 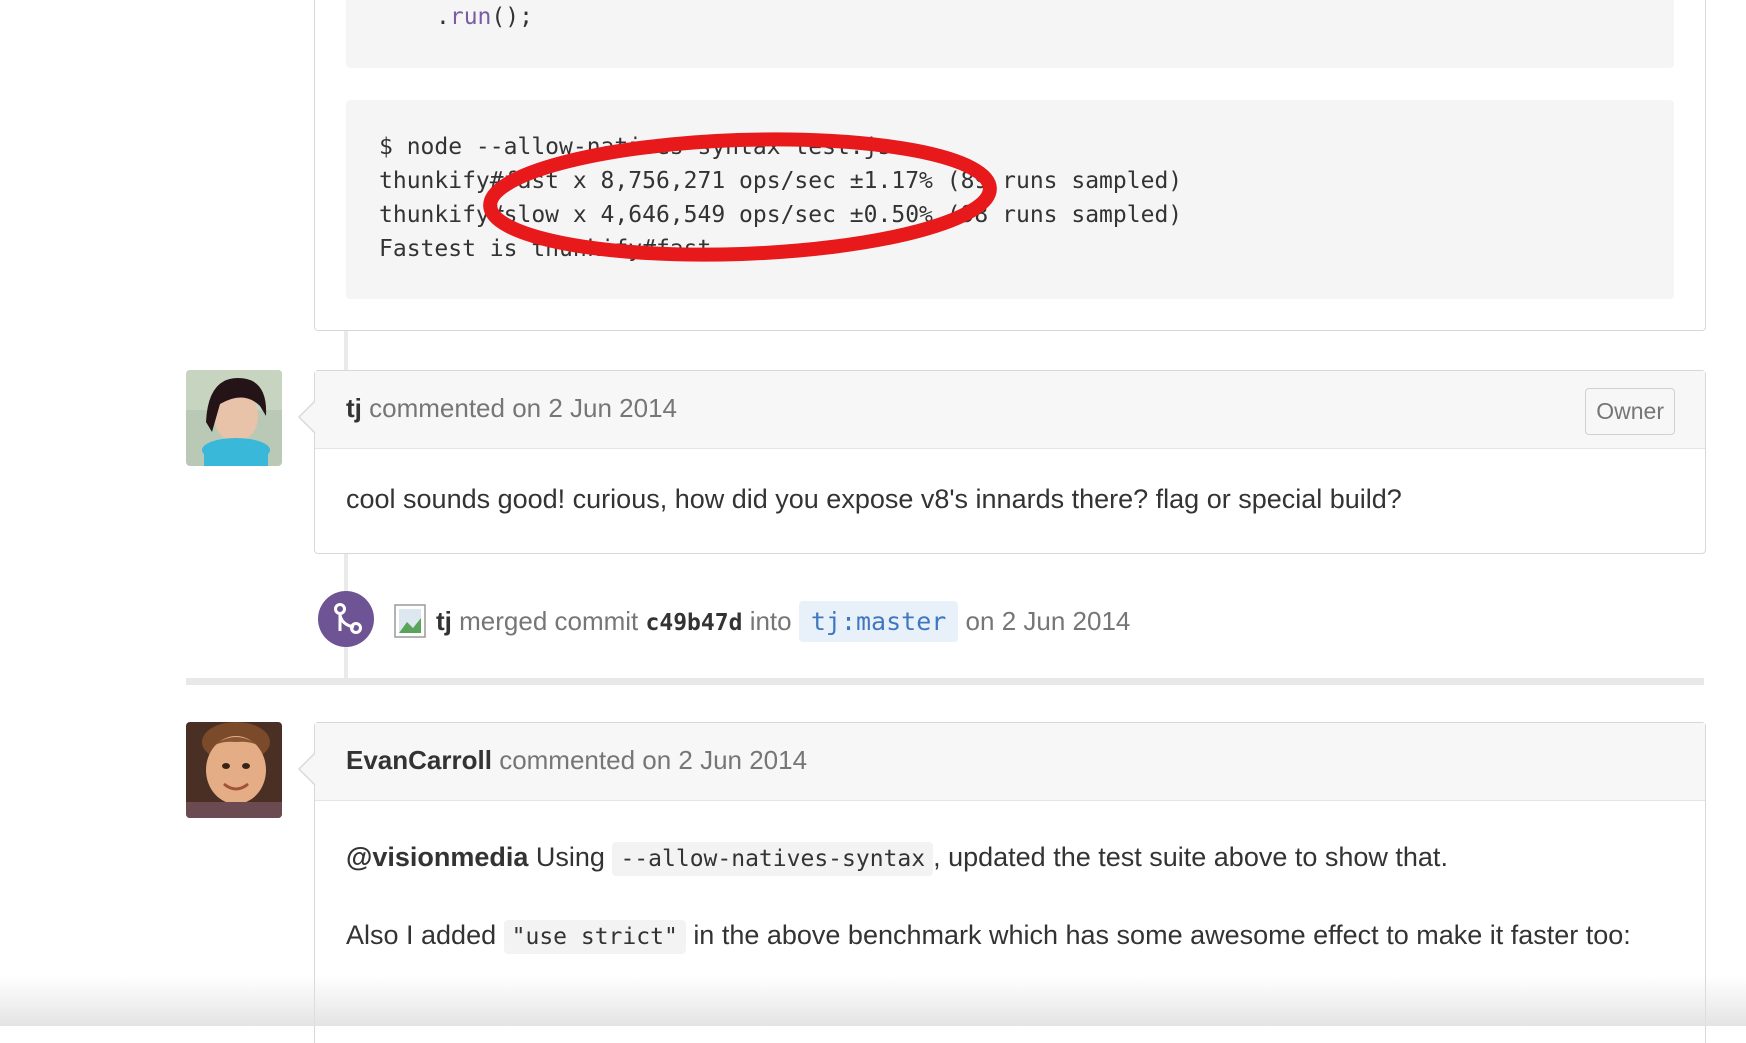 What do you see at coordinates (1001, 410) in the screenshot?
I see `comment-header: tj commented on 2 Jun 2014 Owner` at bounding box center [1001, 410].